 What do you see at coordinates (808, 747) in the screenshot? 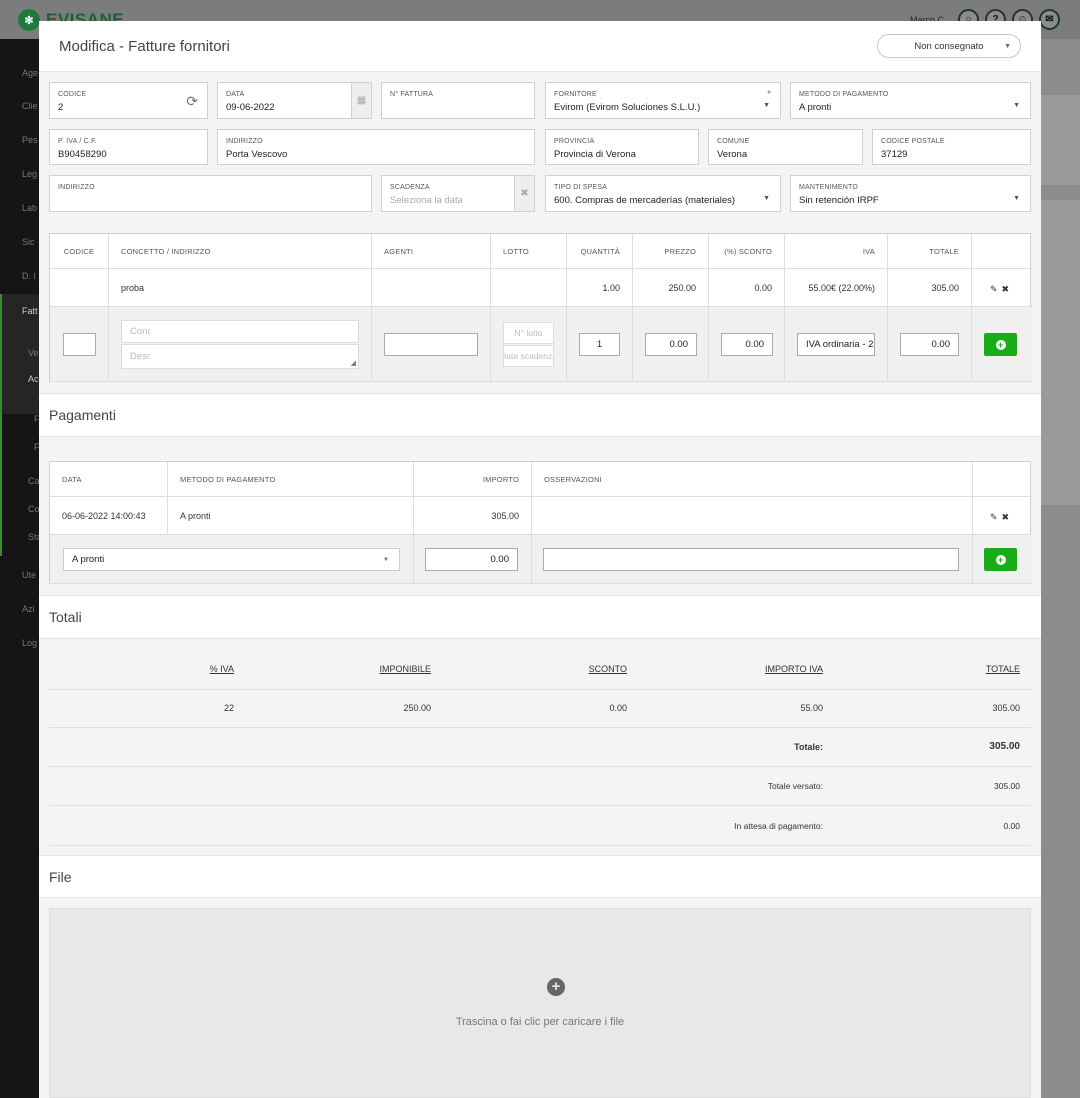
I see `totale-label: Totale:` at bounding box center [808, 747].